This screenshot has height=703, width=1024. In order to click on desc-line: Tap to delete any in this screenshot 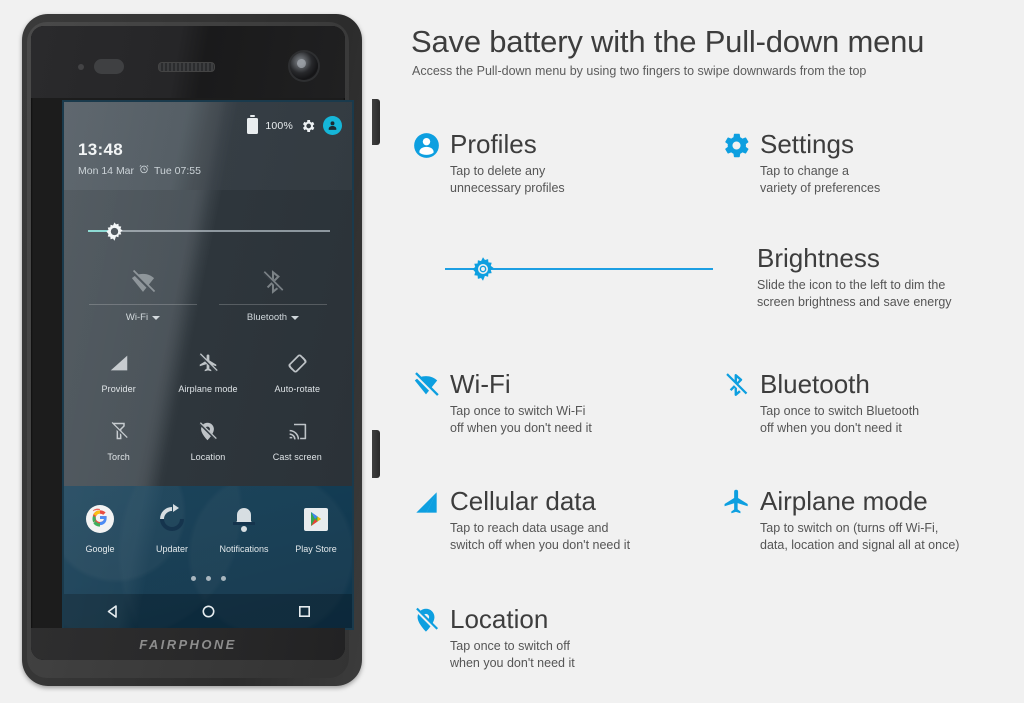, I will do `click(498, 171)`.